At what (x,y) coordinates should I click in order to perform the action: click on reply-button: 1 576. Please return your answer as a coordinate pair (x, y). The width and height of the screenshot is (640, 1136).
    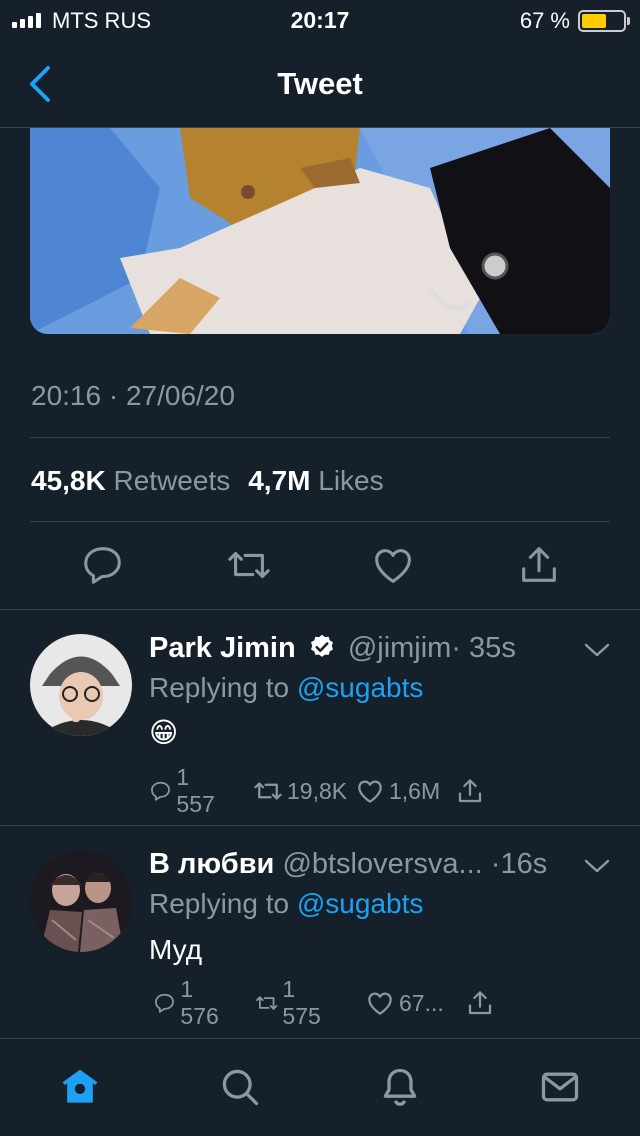
    Looking at the image, I should click on (189, 1002).